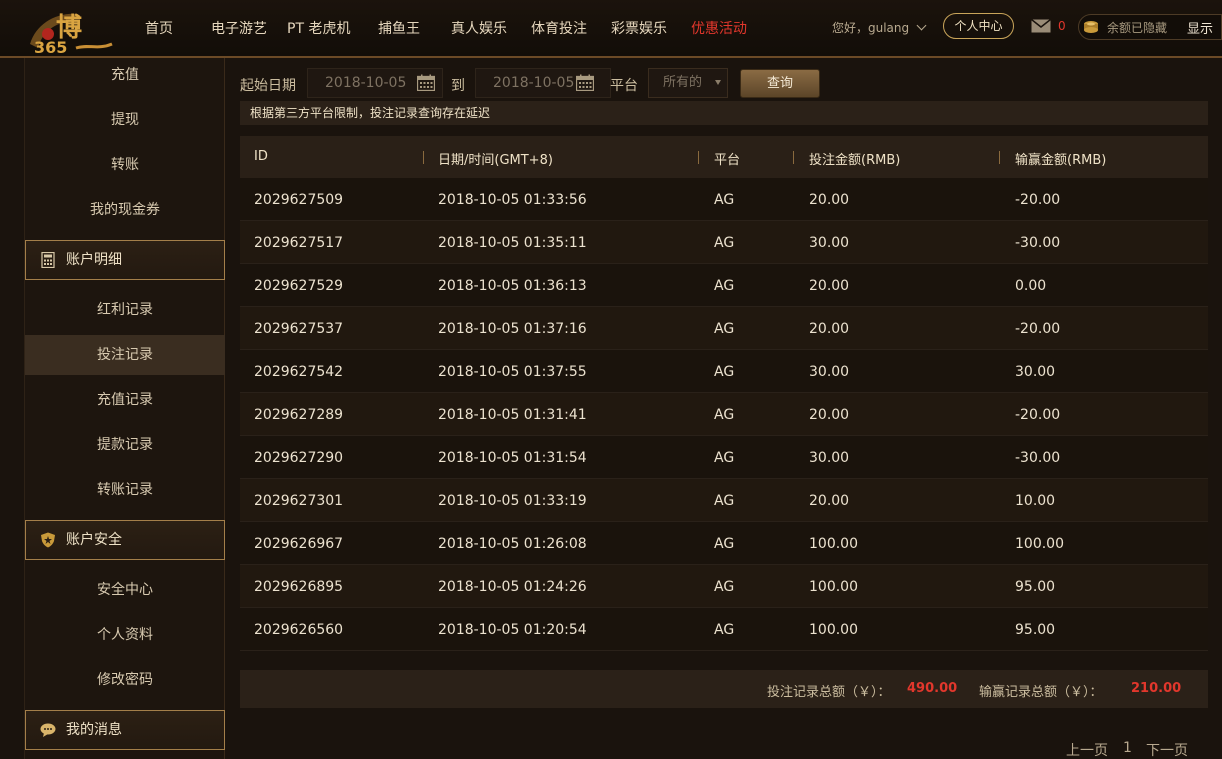 The width and height of the screenshot is (1222, 759). Describe the element at coordinates (1091, 27) in the screenshot. I see `coin-icon` at that location.